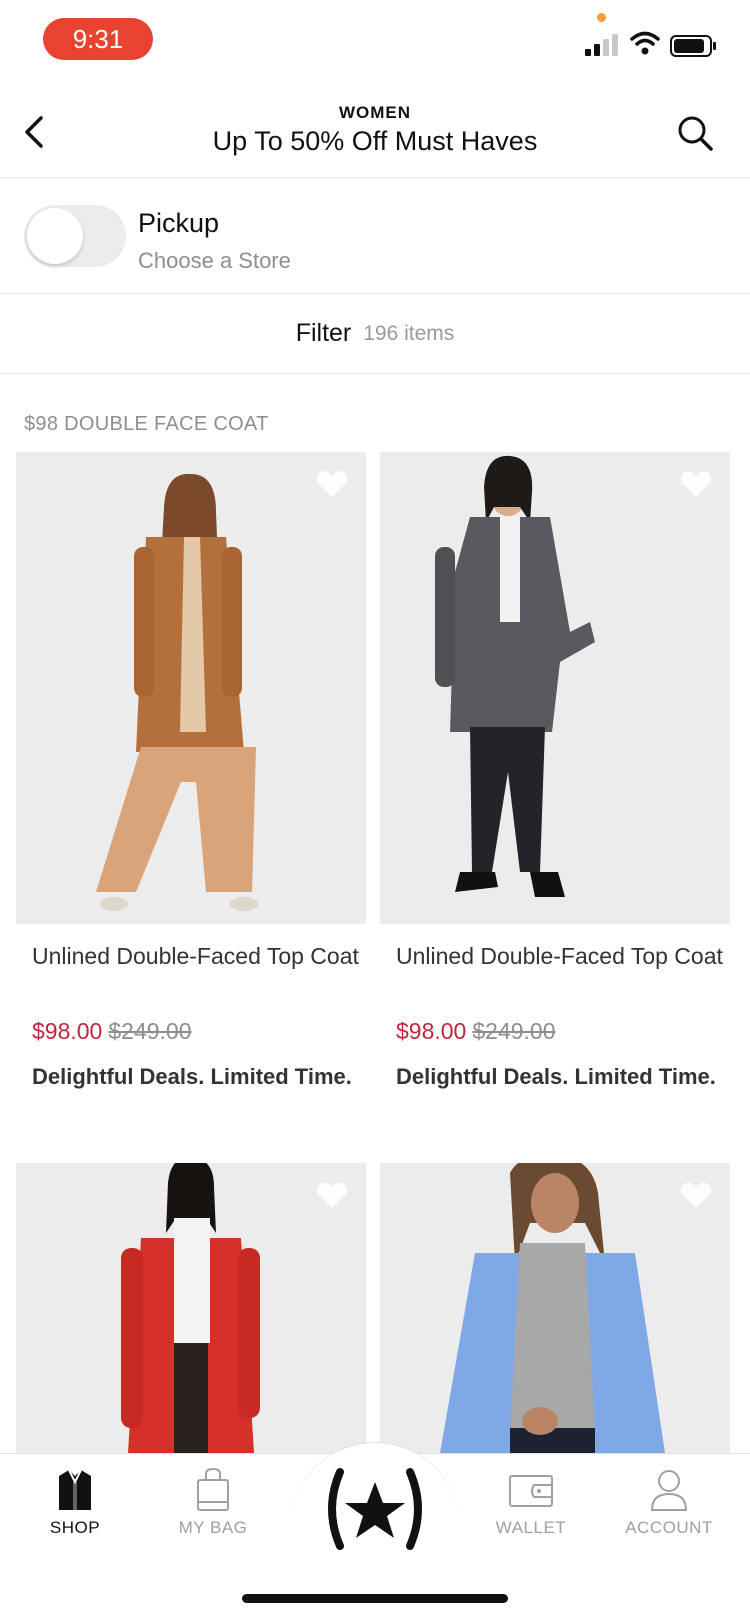 Image resolution: width=750 pixels, height=1620 pixels. I want to click on page-title: Up To 50% Off Must Haves, so click(375, 141).